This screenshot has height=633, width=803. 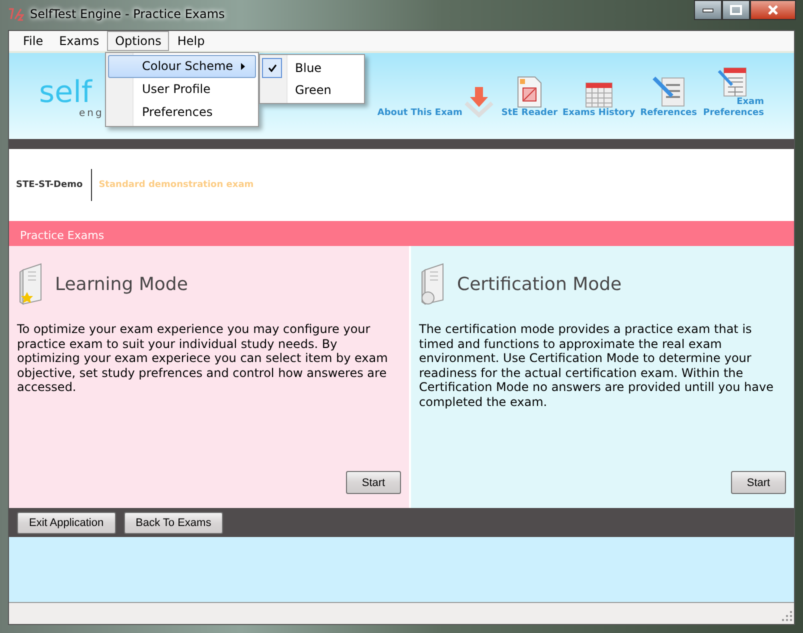 What do you see at coordinates (596, 365) in the screenshot?
I see `mode-description: The certification mode provides a practice exam that is timed and functions to approximate the real exam environment. Use Certification Mode to determine your readiness for the actual certification exam. Within the Certification Mode no answers are provided untill you have completed the exam.` at bounding box center [596, 365].